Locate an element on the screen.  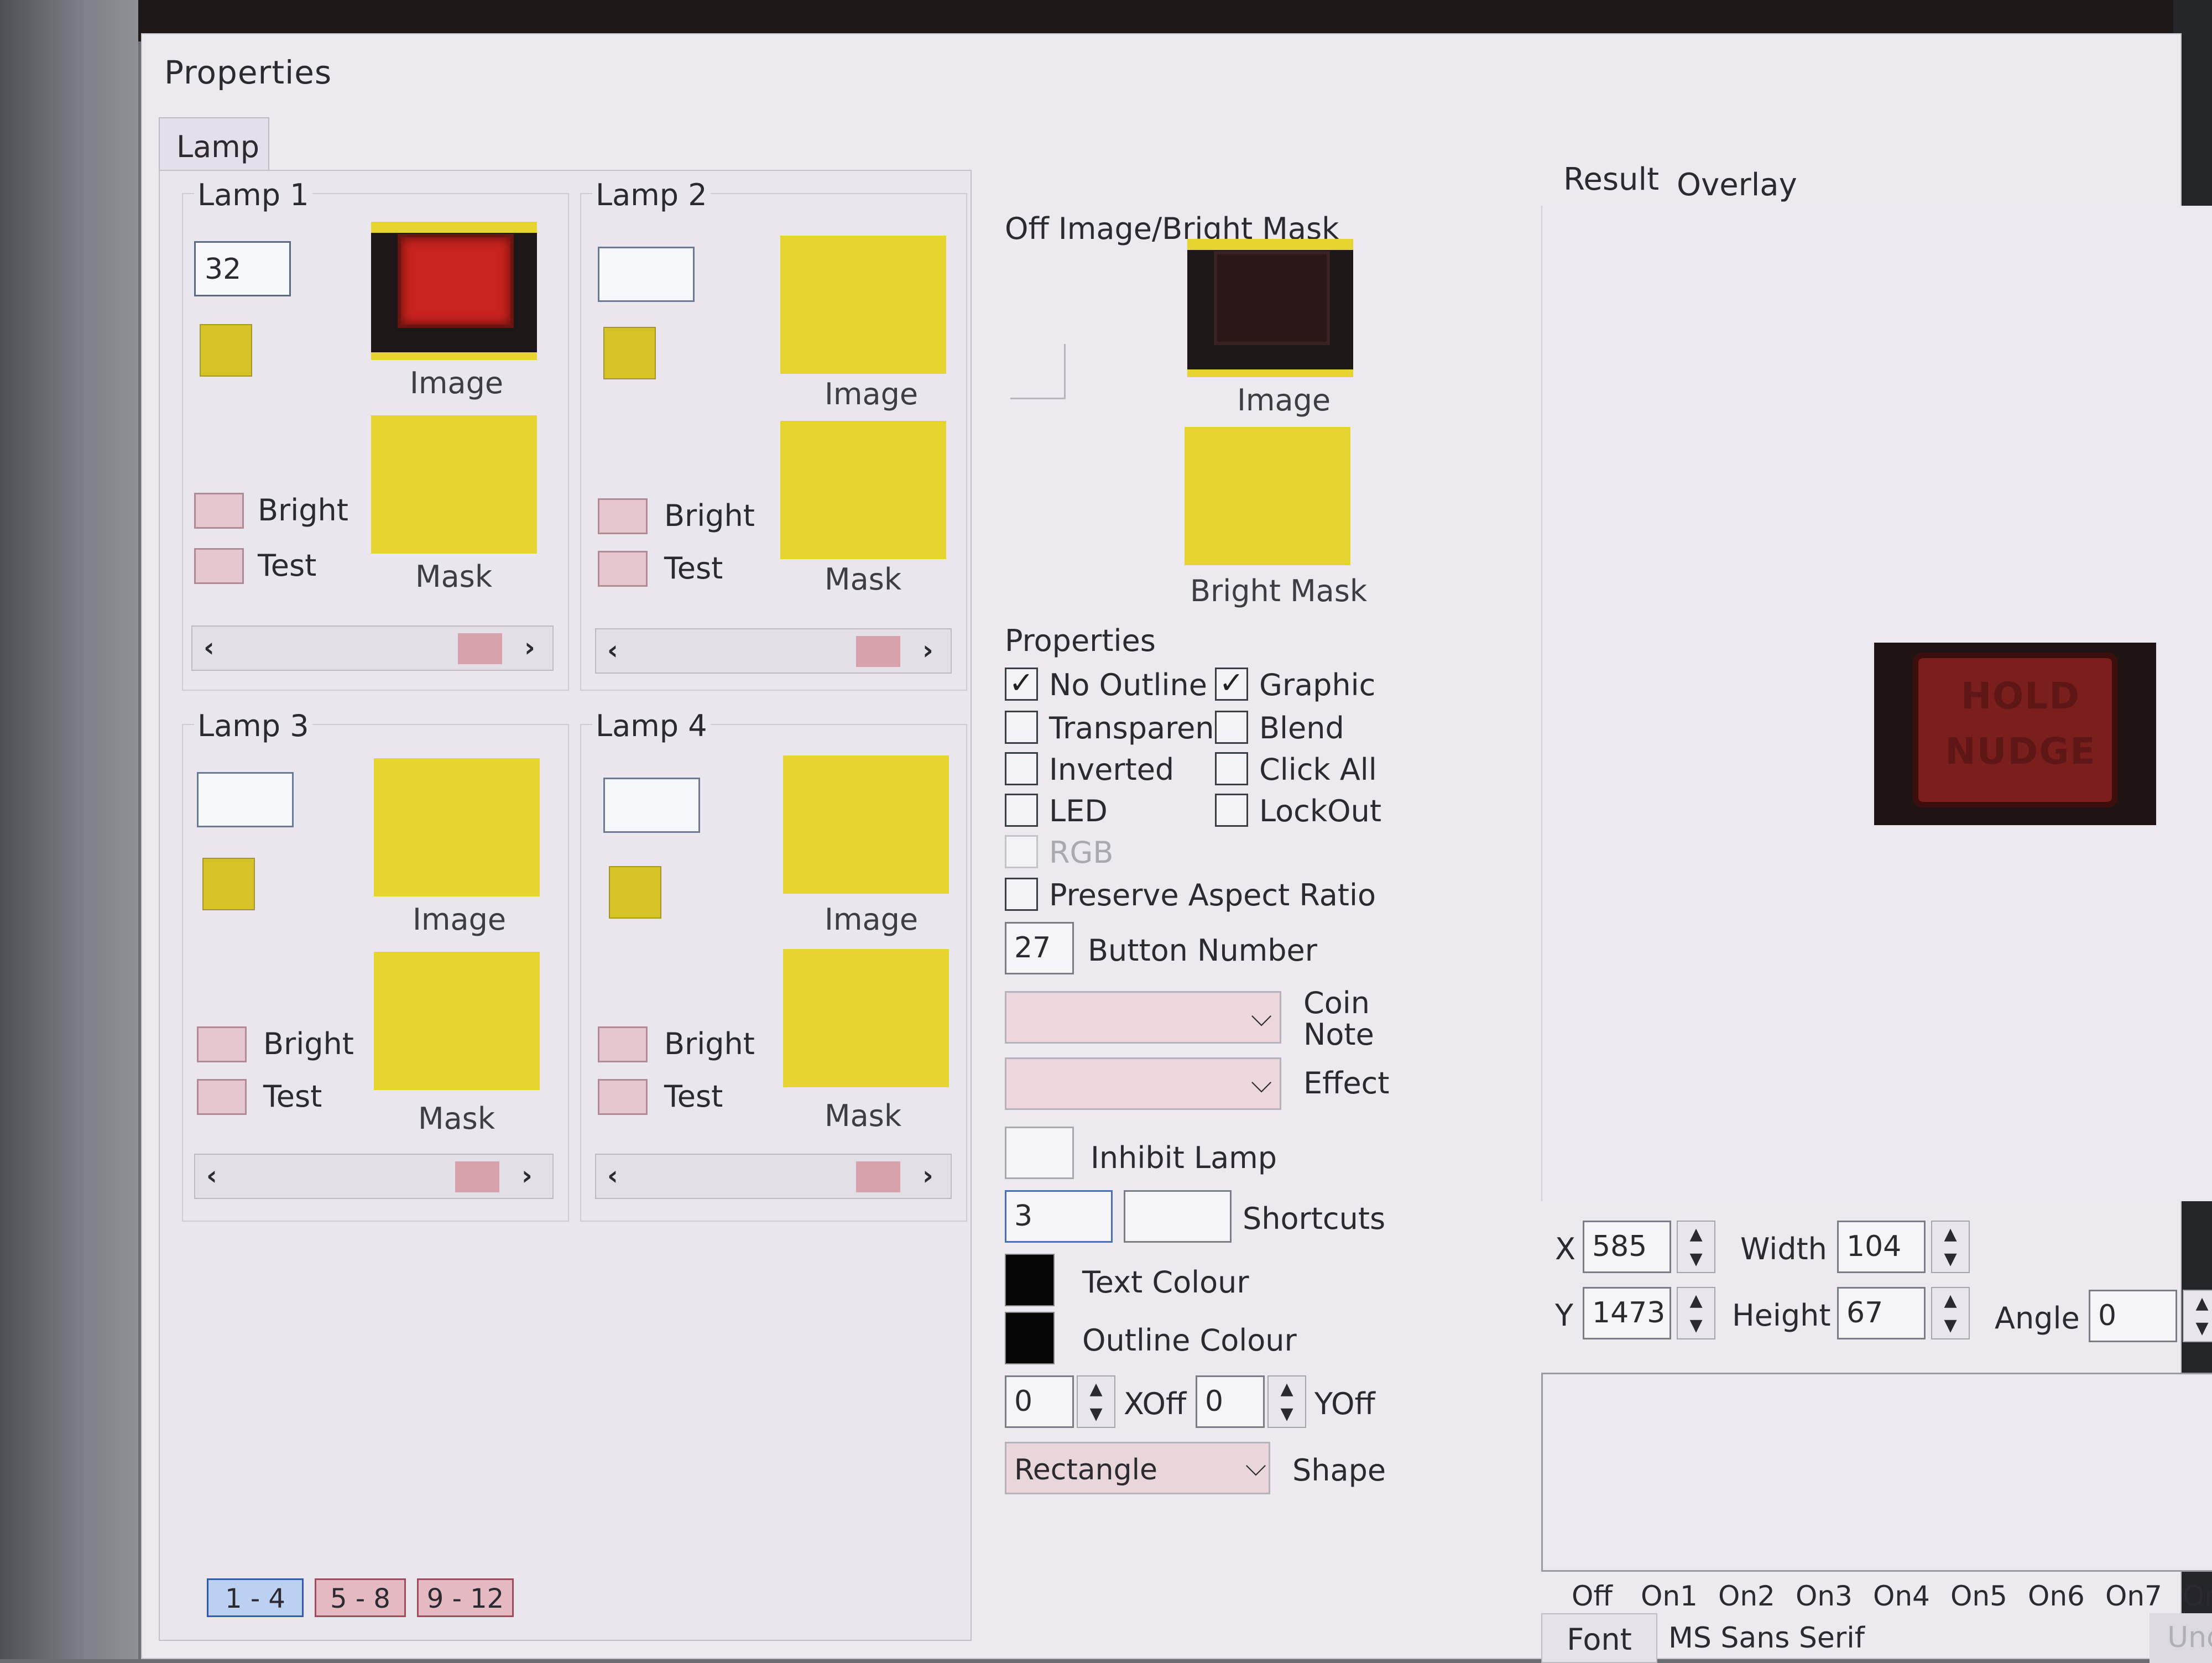
transparent-checkbox is located at coordinates (1022, 727).